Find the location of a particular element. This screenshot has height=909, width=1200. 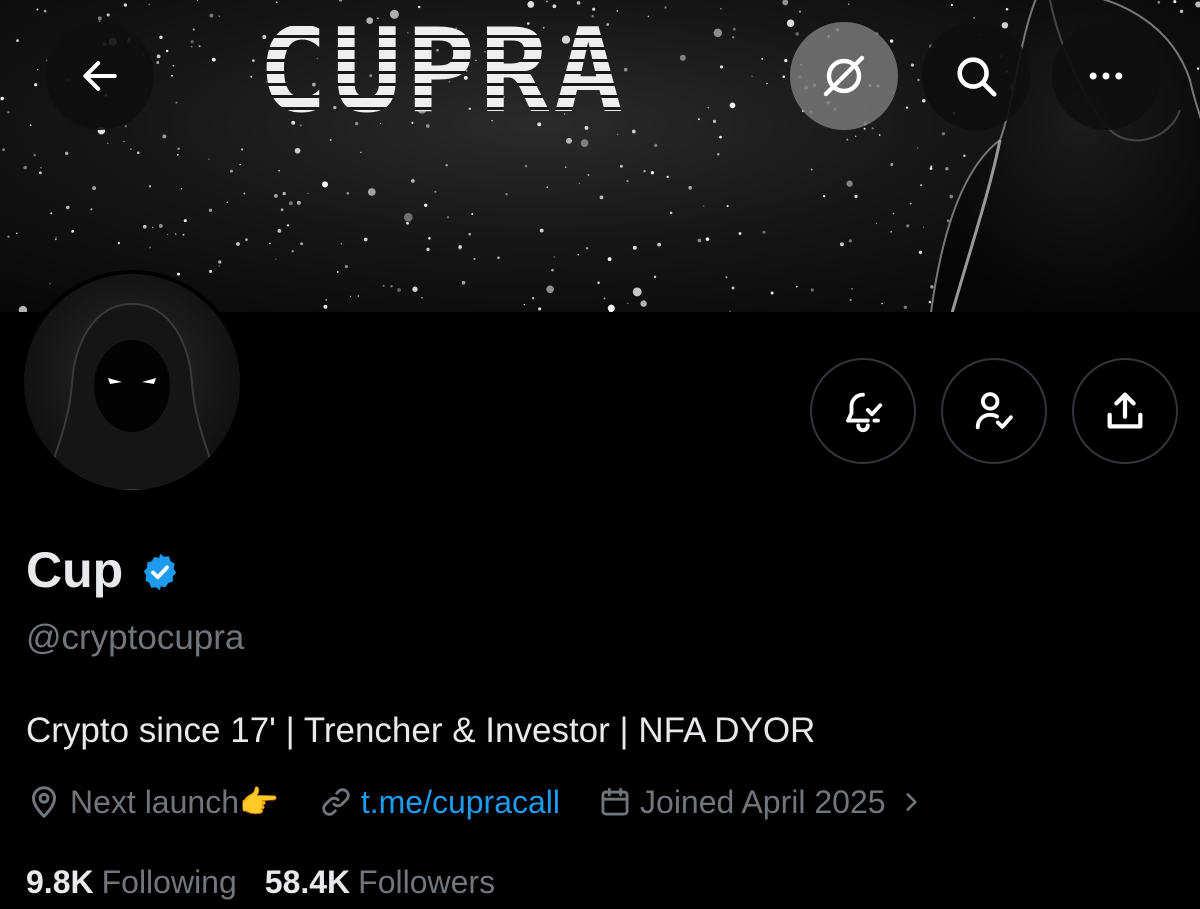

calendar-icon is located at coordinates (615, 801).